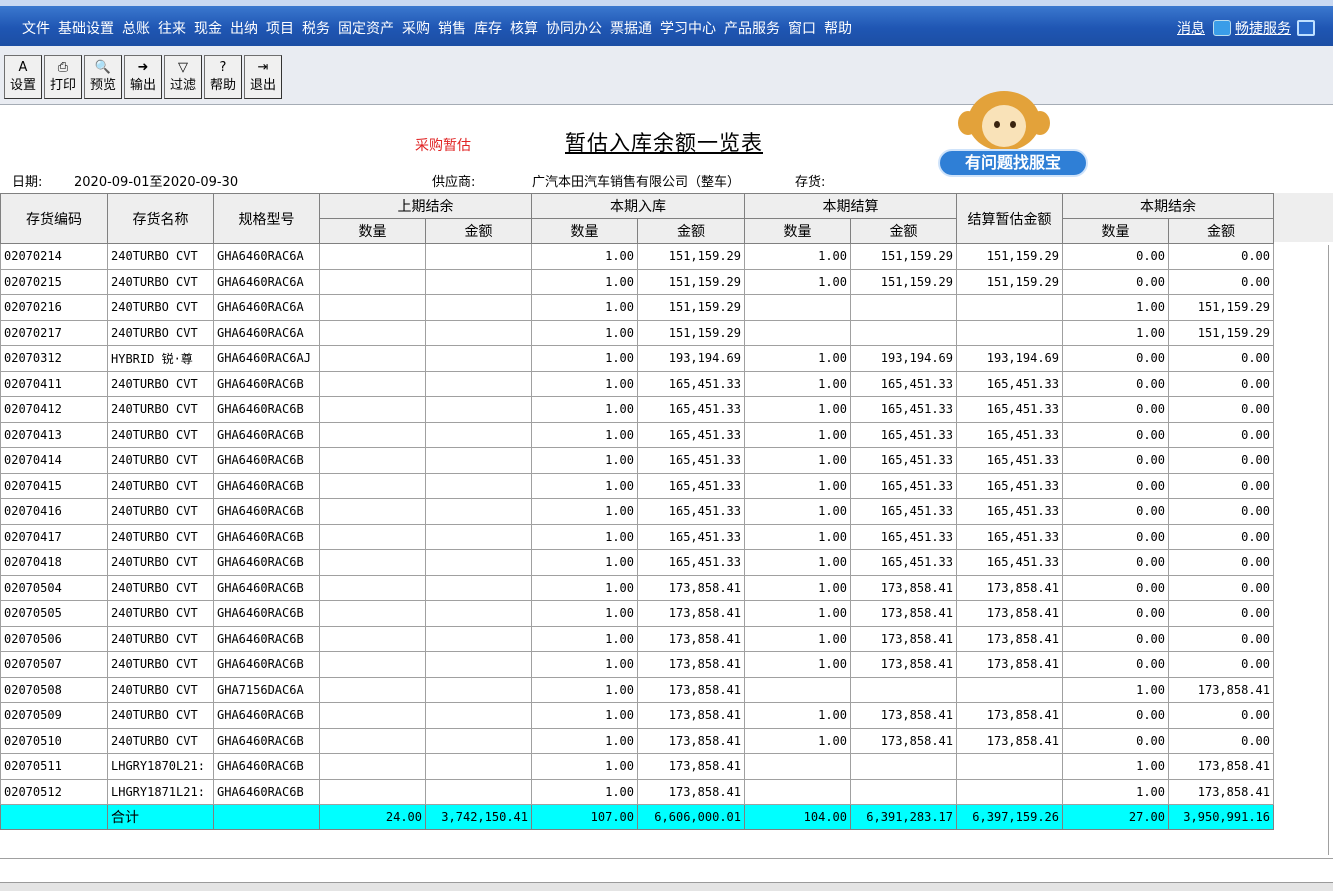 Image resolution: width=1333 pixels, height=891 pixels. What do you see at coordinates (903, 231) in the screenshot?
I see `header-settle-amt: 金额` at bounding box center [903, 231].